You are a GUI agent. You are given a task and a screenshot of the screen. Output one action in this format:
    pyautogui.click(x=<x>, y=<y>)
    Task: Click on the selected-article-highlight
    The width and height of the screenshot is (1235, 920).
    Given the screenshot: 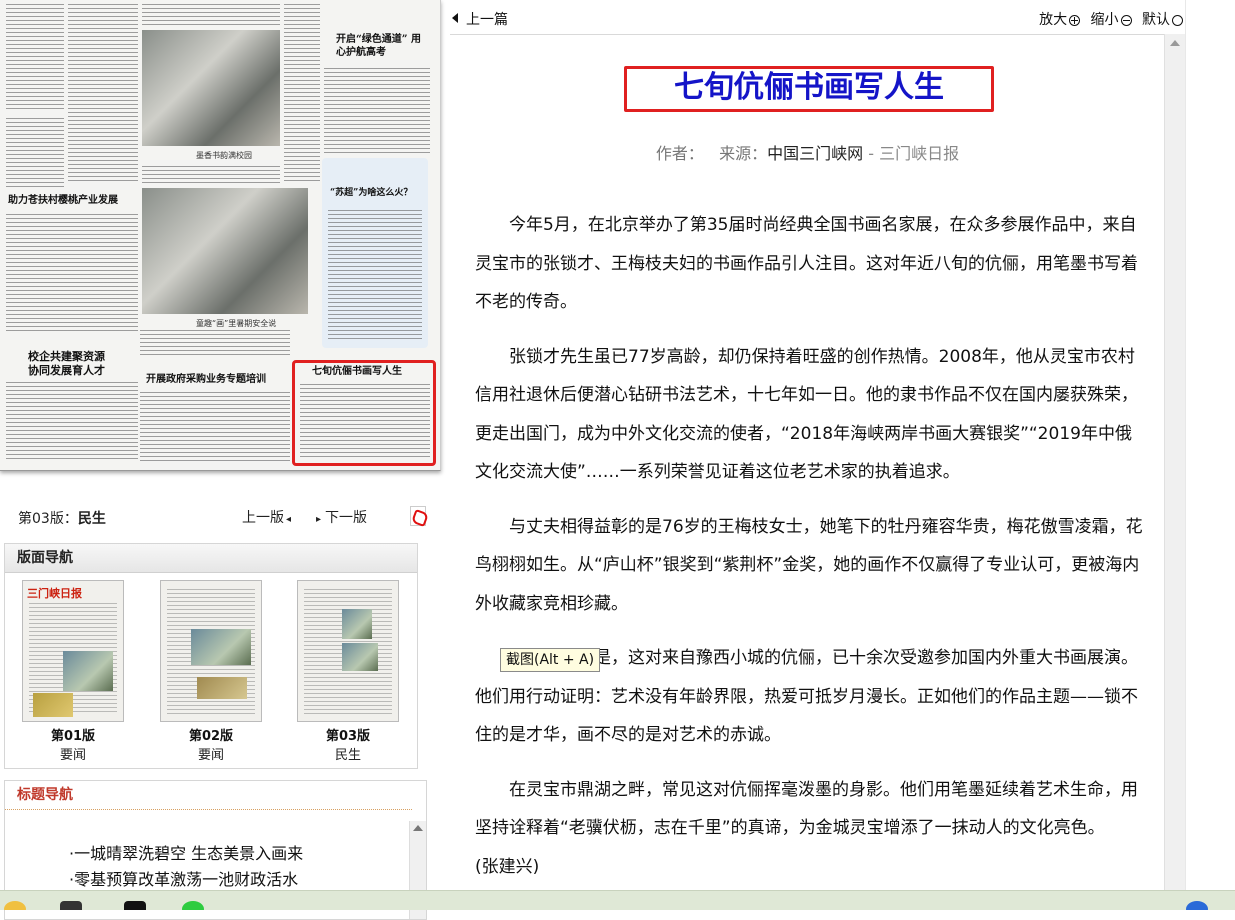 What is the action you would take?
    pyautogui.click(x=364, y=413)
    